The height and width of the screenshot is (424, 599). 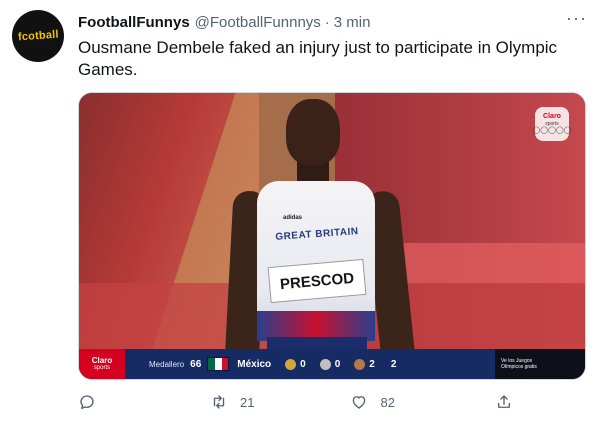 I want to click on silver-medal-icon, so click(x=325, y=364).